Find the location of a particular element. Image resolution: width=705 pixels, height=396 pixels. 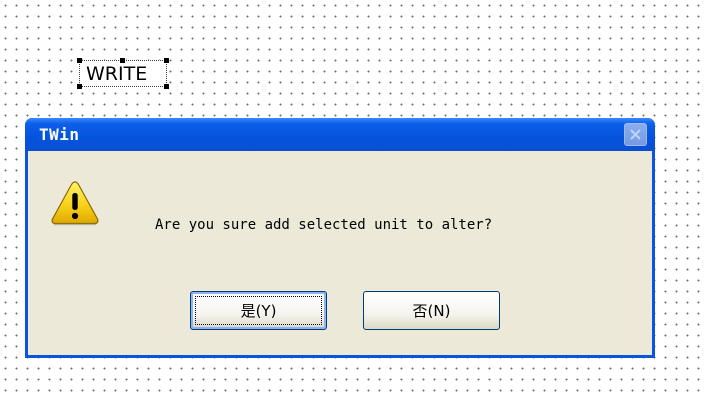

canvas-object-label: WRITE is located at coordinates (117, 74).